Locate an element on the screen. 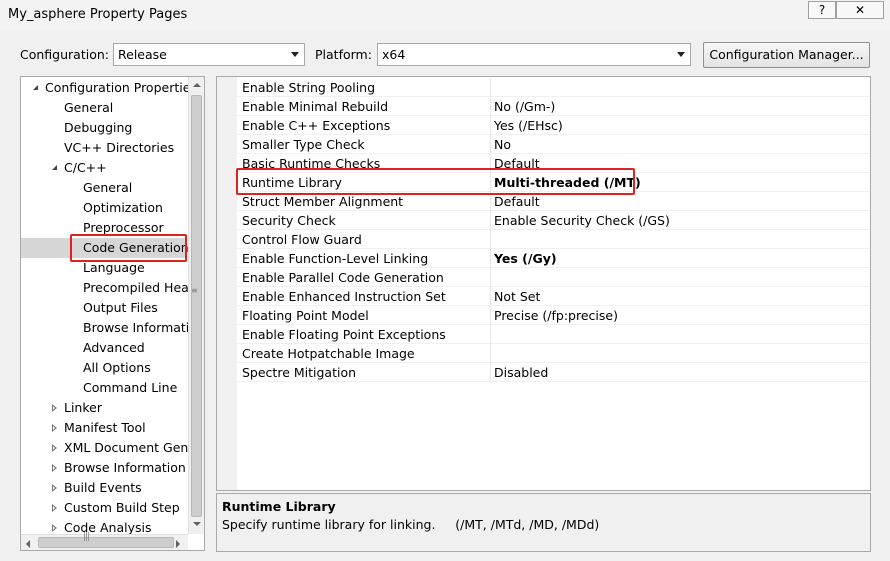 The image size is (890, 561). tree-item: Optimization is located at coordinates (104, 208).